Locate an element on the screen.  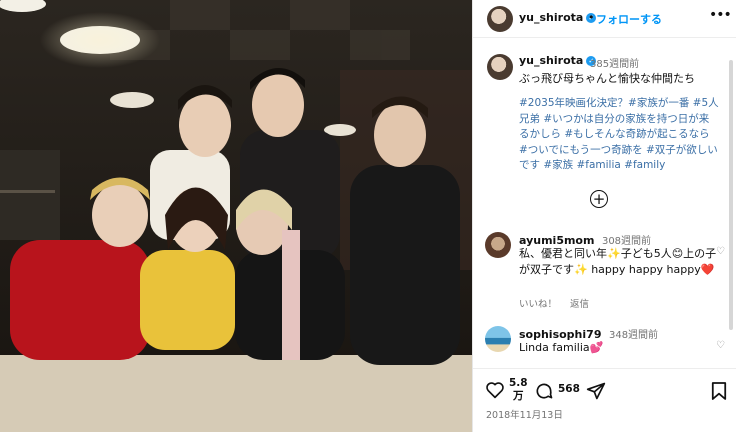
comment-header: ayumi5mom 308週間前 is located at coordinates (585, 239).